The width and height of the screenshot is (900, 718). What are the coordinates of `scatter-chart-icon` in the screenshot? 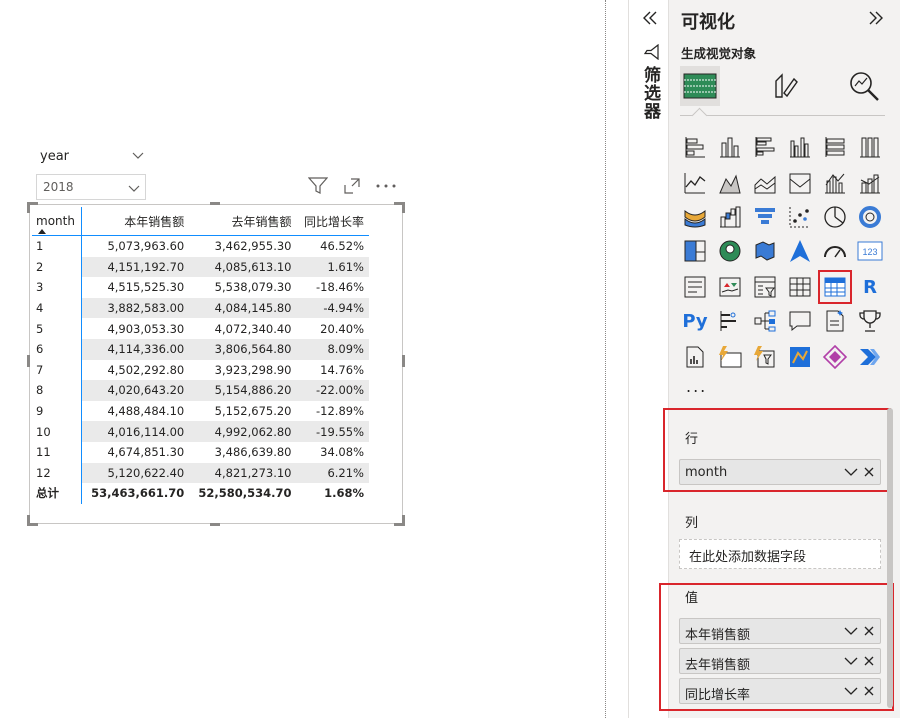 It's located at (800, 217).